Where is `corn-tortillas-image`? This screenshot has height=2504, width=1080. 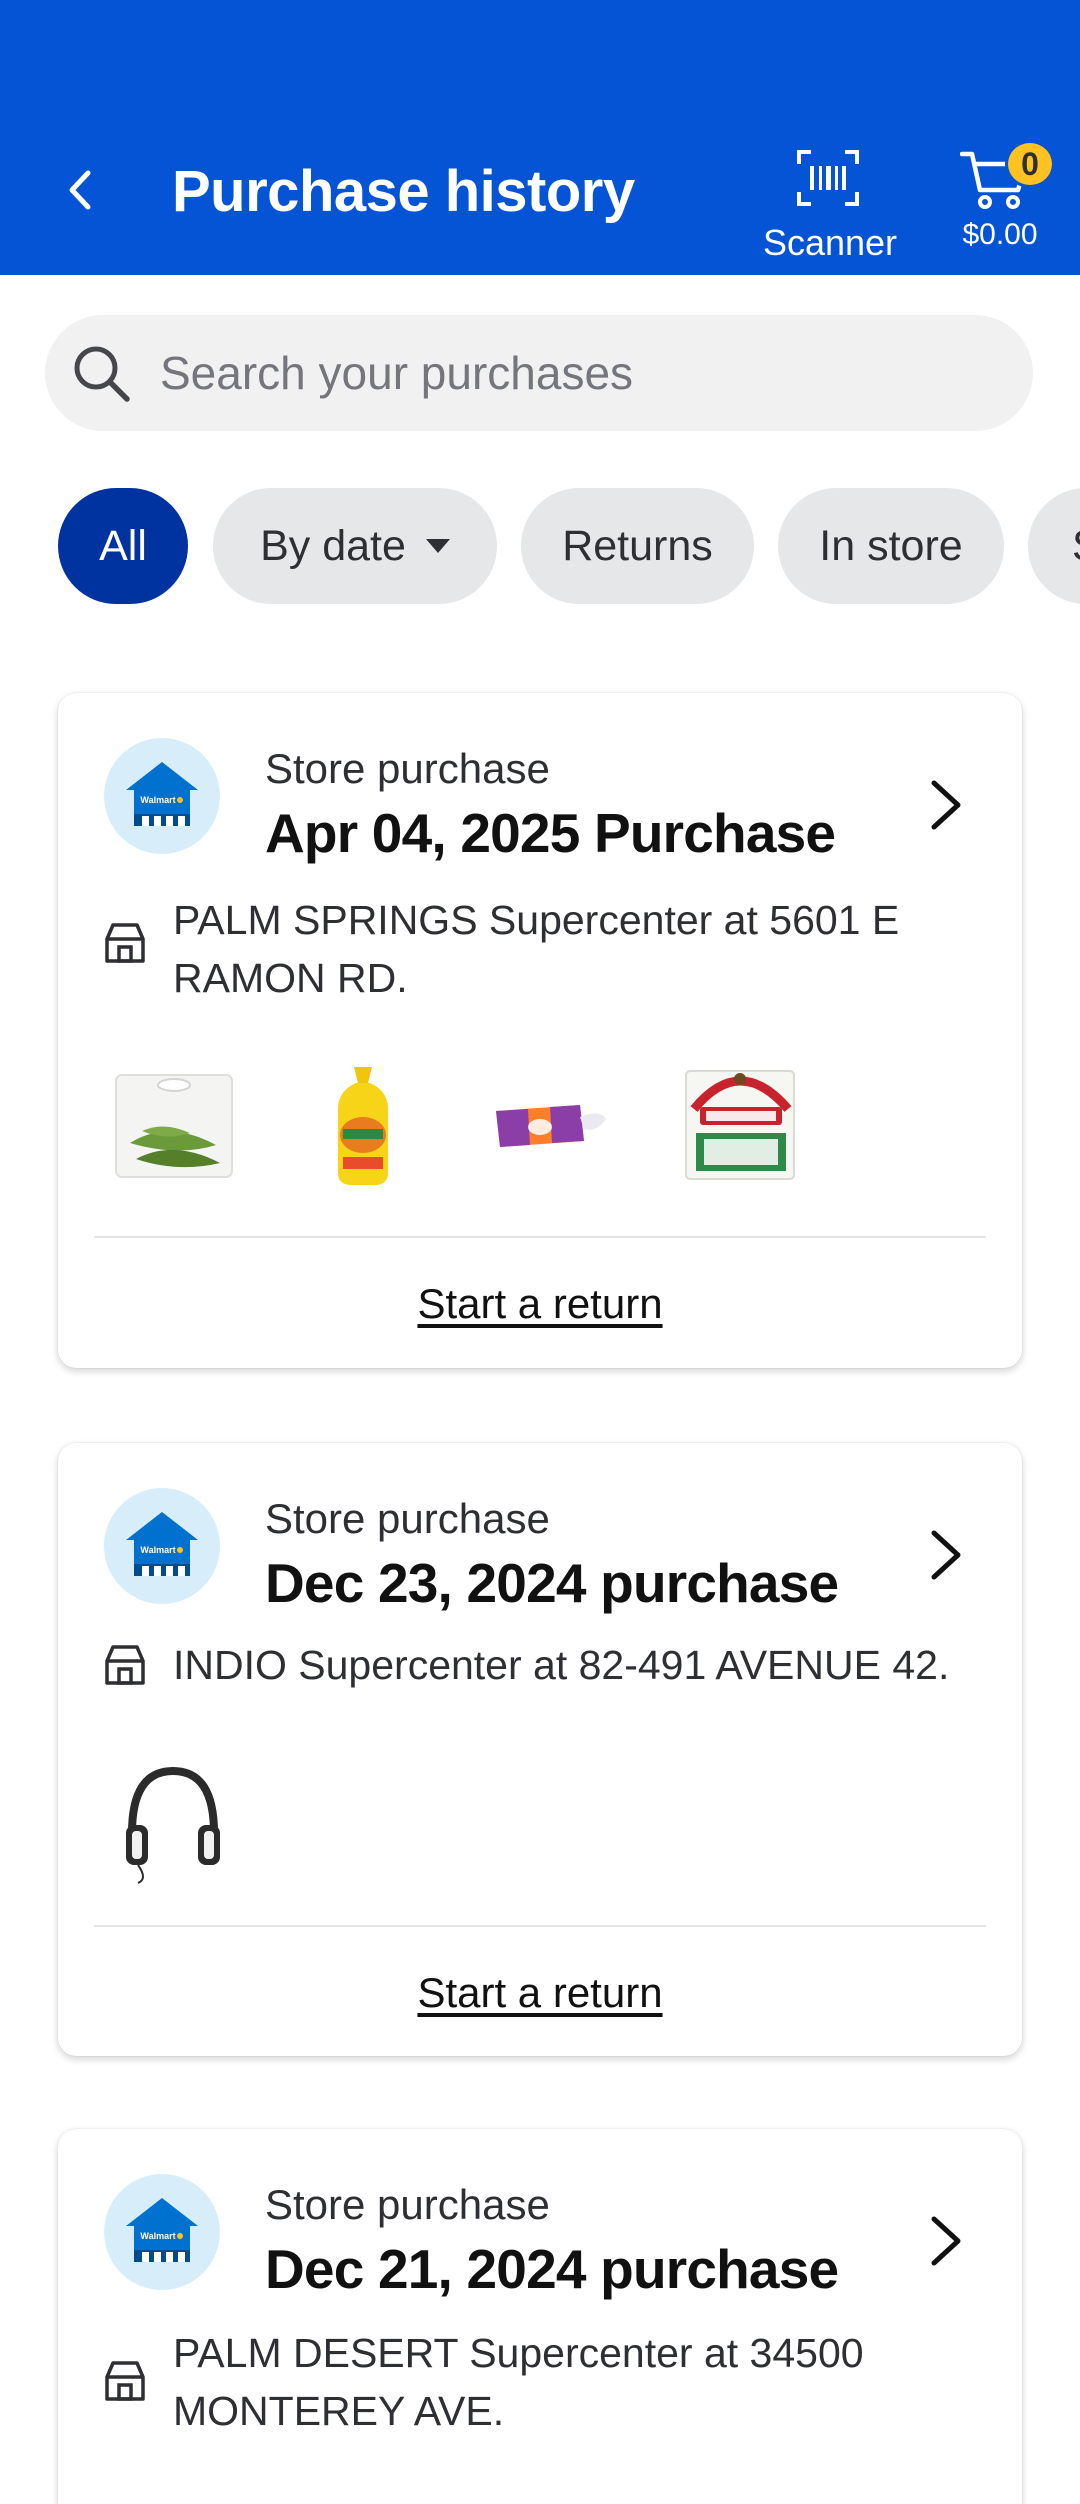 corn-tortillas-image is located at coordinates (363, 1126).